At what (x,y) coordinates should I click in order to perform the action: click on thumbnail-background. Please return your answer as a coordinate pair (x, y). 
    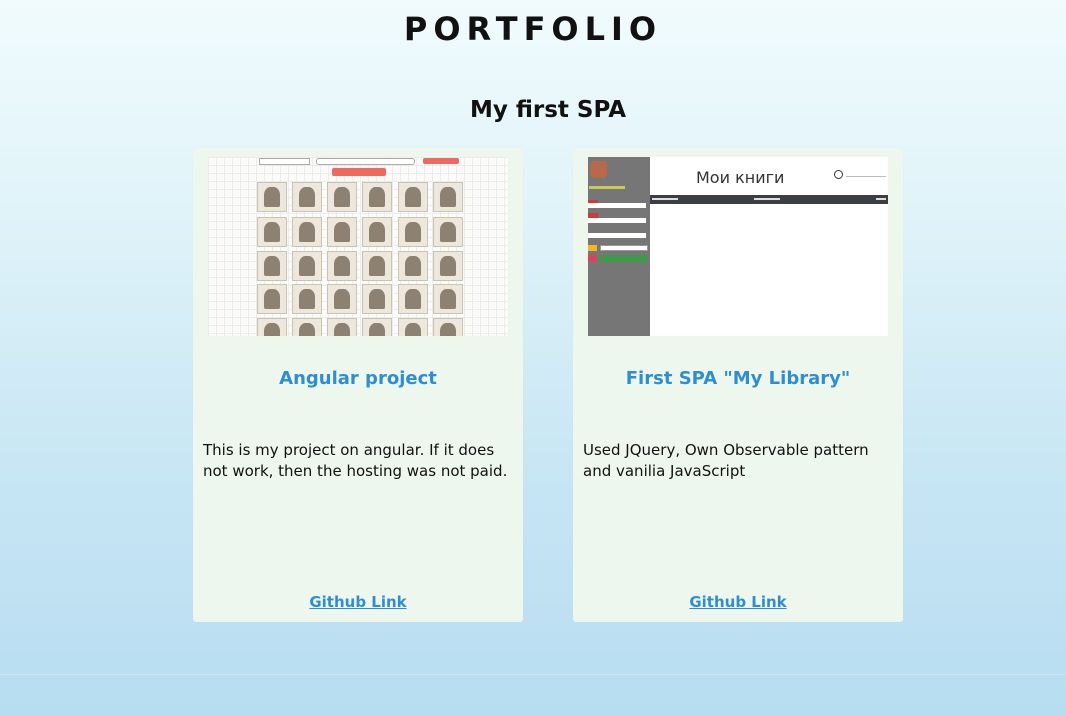
    Looking at the image, I should click on (358, 246).